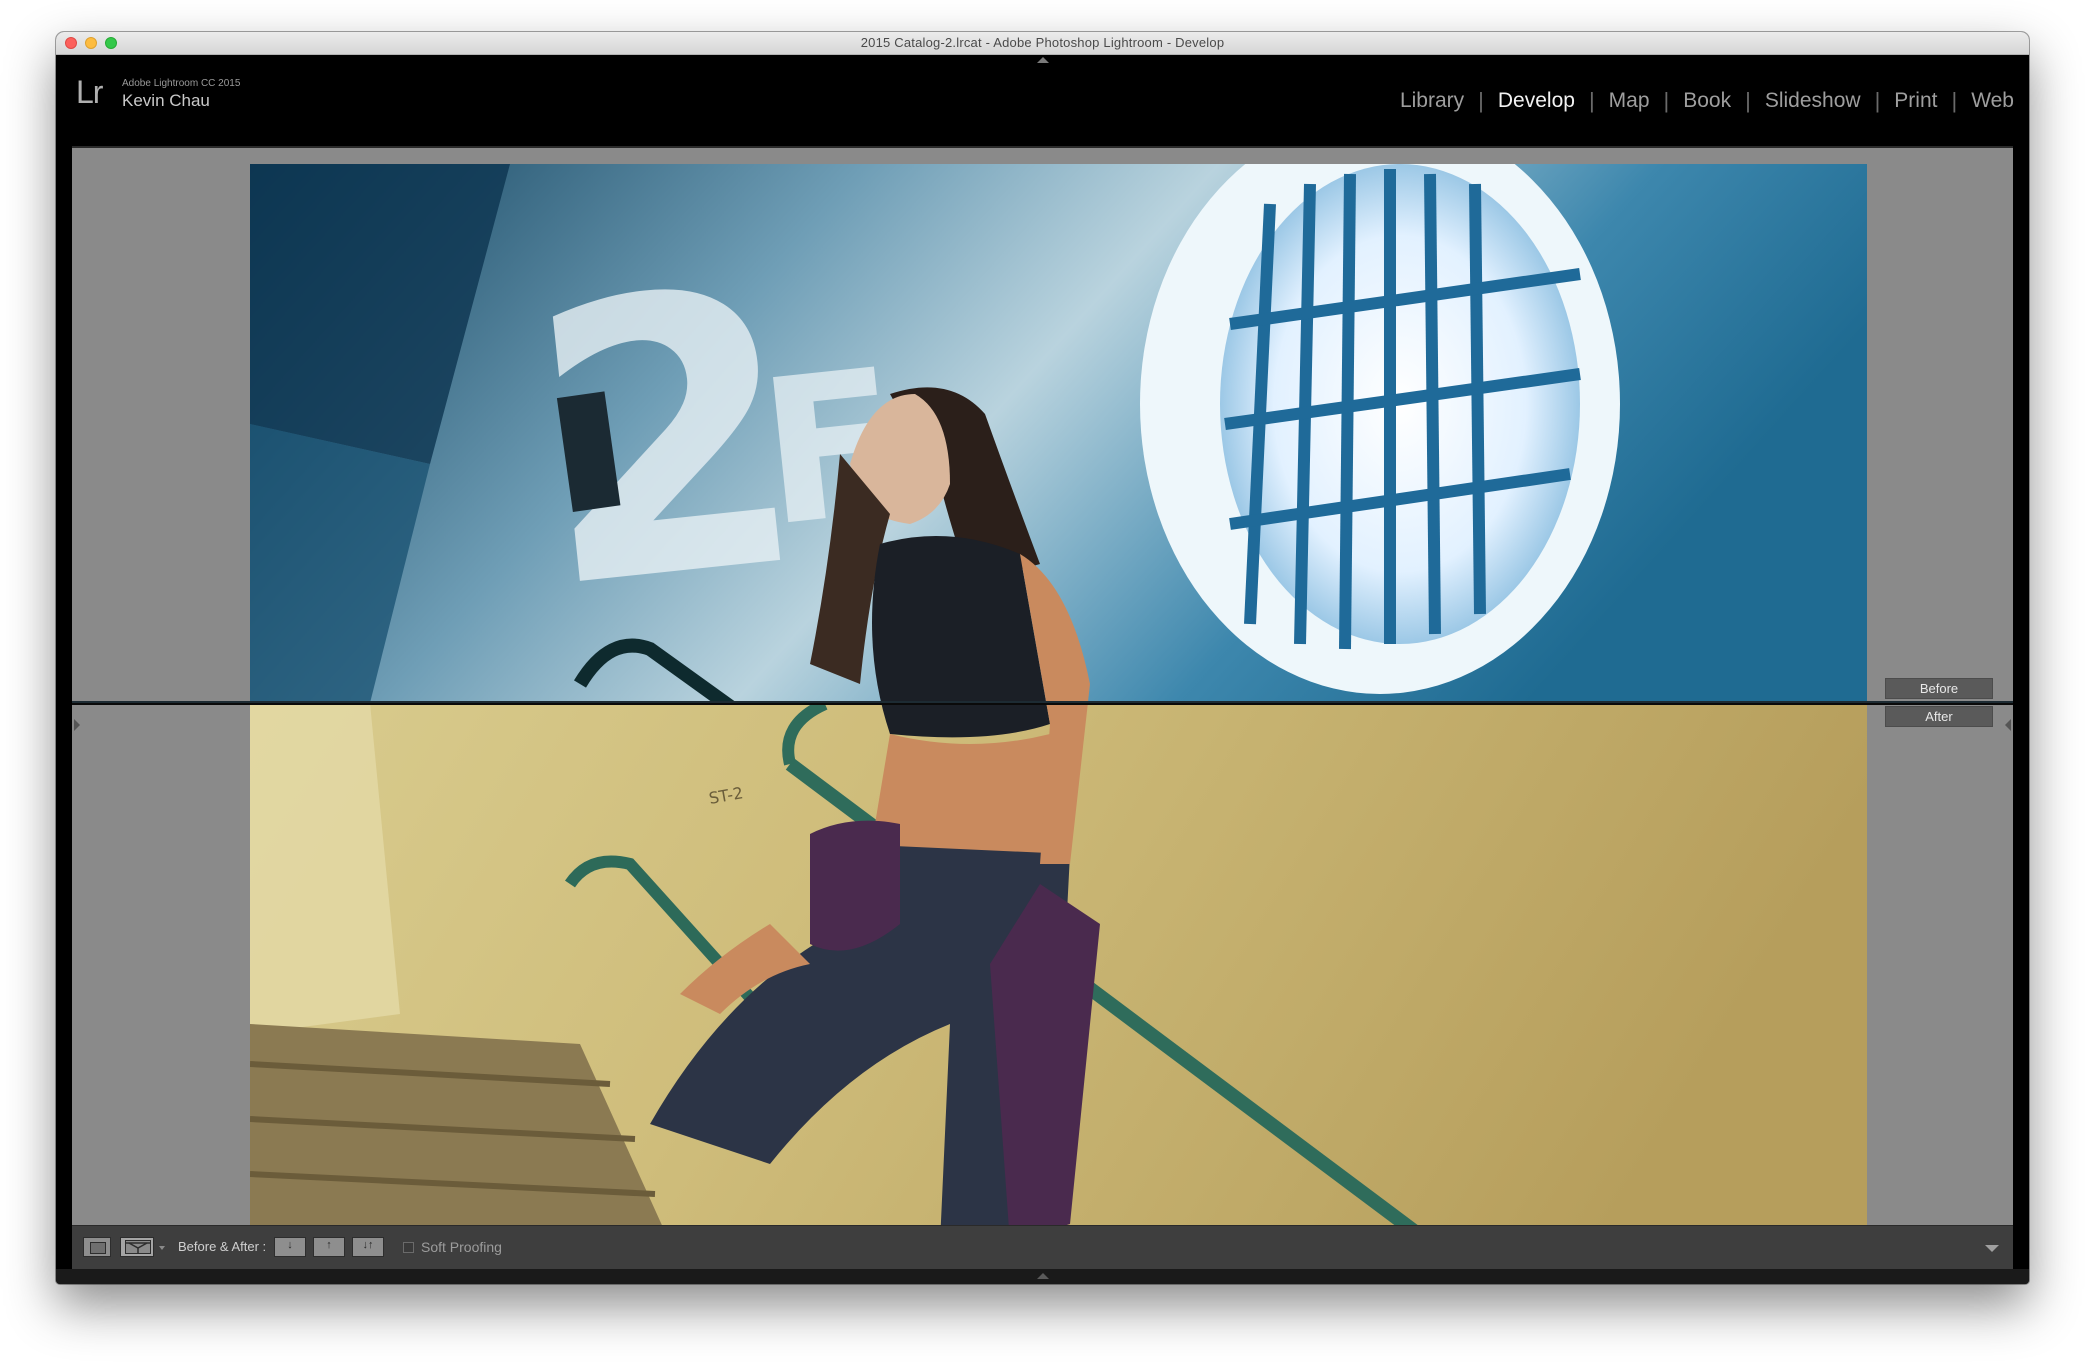 This screenshot has height=1365, width=2085. I want to click on left-panel-collapse-icon, so click(77, 725).